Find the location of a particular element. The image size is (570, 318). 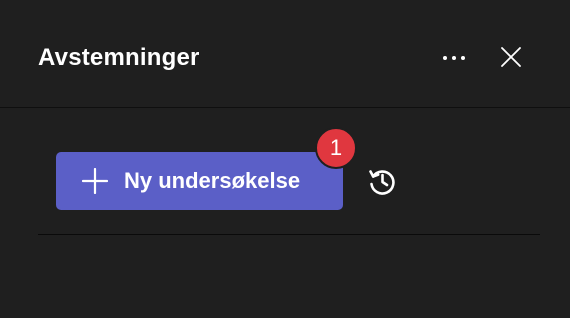

close-button is located at coordinates (511, 57).